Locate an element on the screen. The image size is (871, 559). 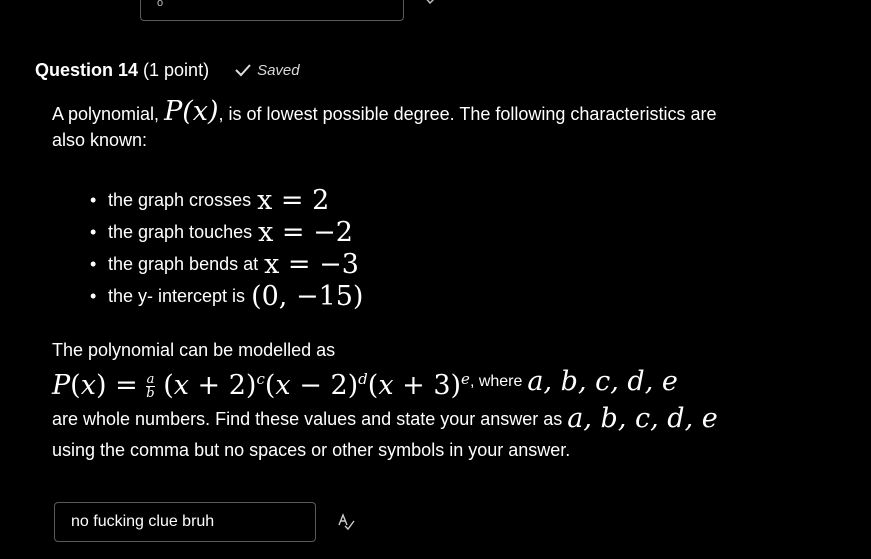
list-item: • the y- intercept is (0, −15) is located at coordinates (227, 296).